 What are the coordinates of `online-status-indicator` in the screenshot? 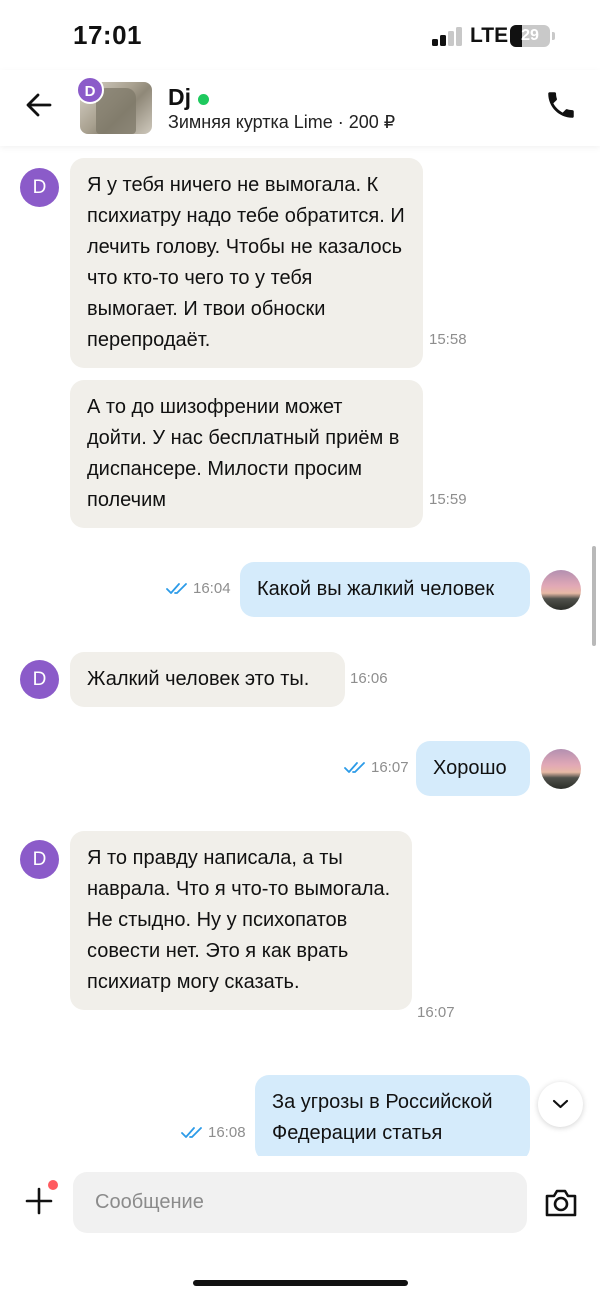 It's located at (203, 99).